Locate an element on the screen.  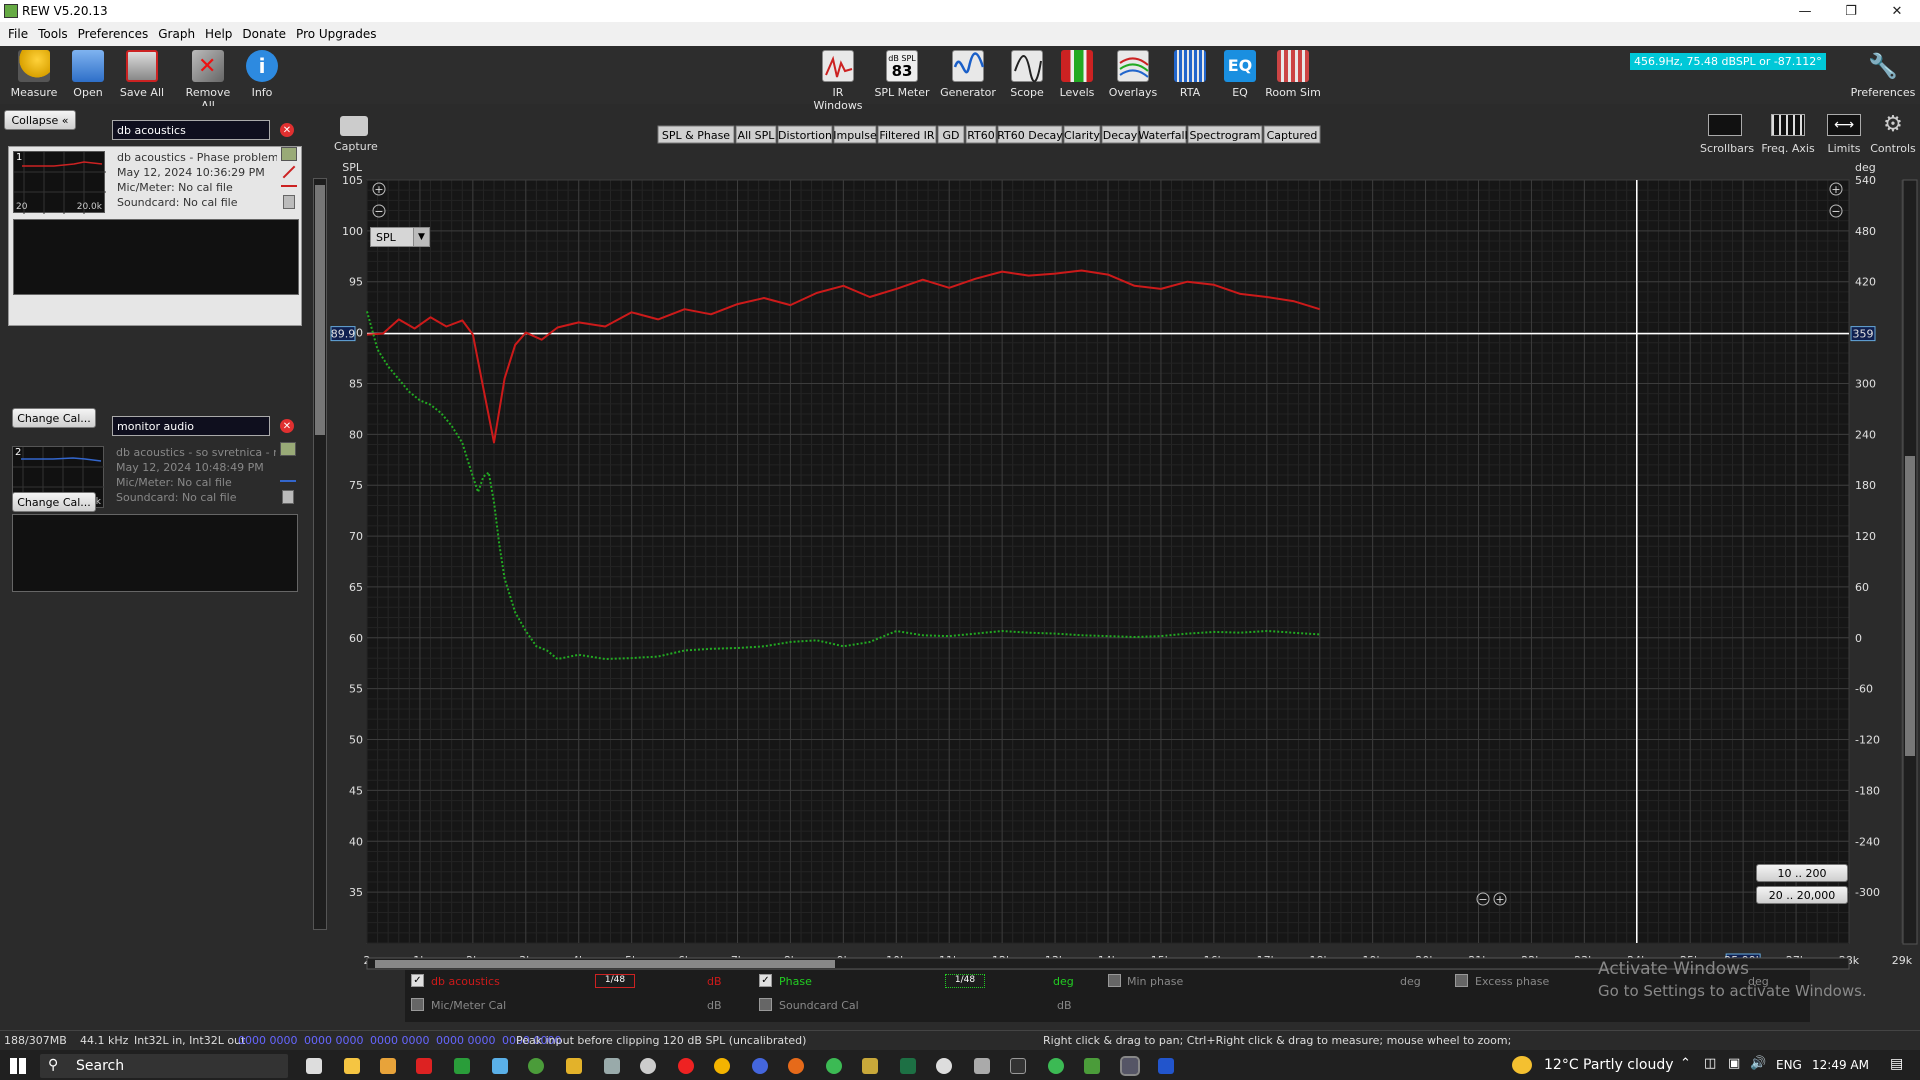
app-green-icon is located at coordinates (462, 1066).